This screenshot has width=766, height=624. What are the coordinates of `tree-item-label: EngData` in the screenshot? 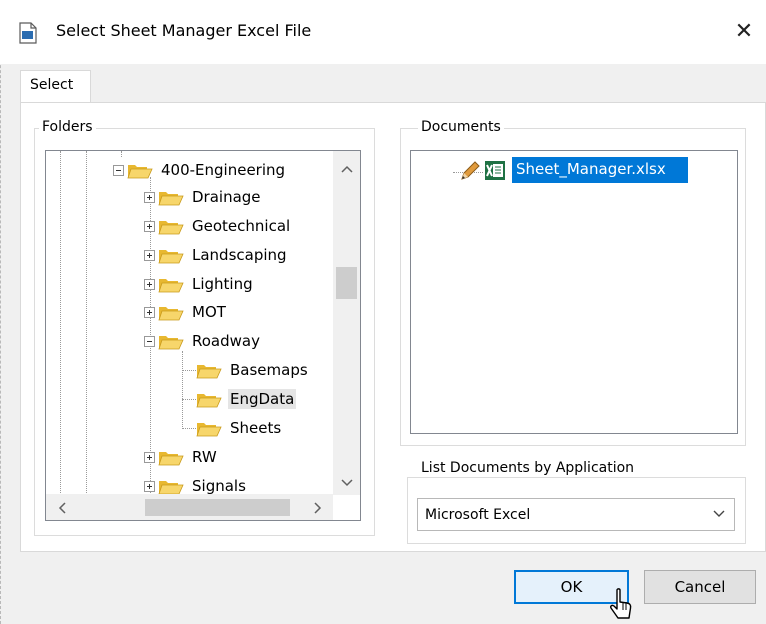 It's located at (262, 399).